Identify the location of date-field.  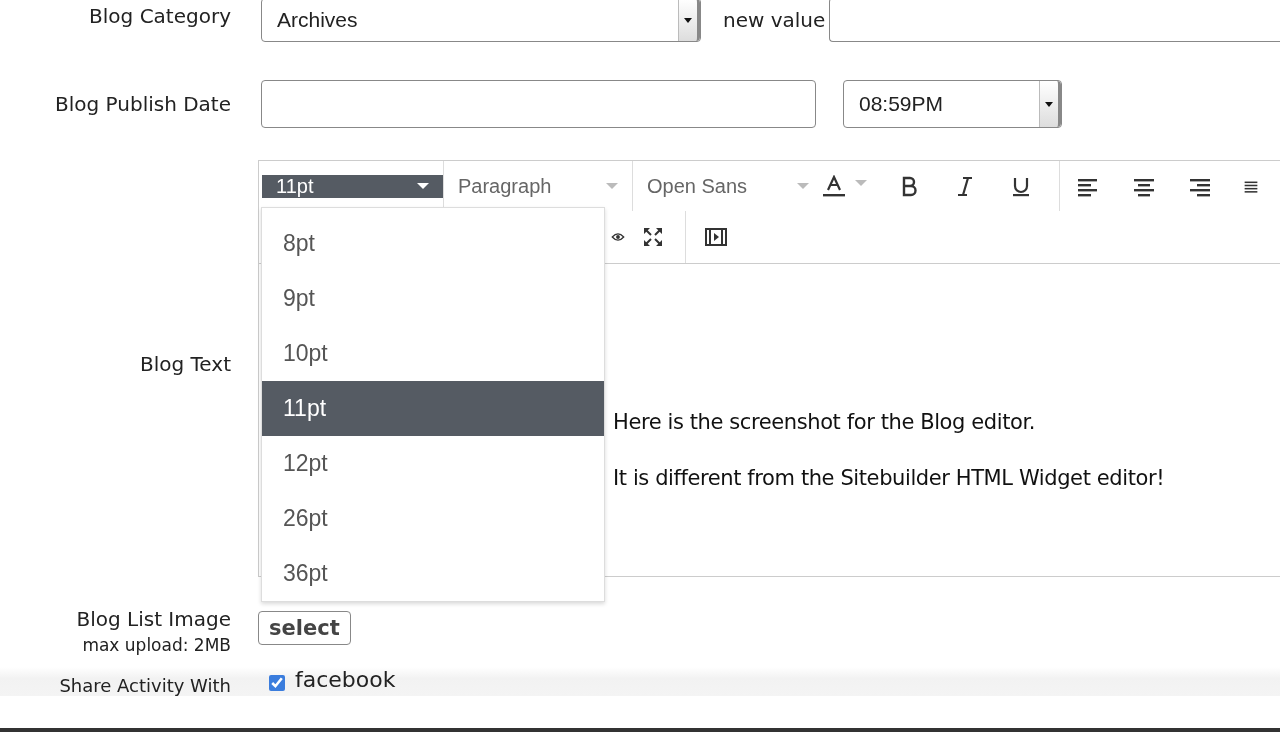
(538, 104).